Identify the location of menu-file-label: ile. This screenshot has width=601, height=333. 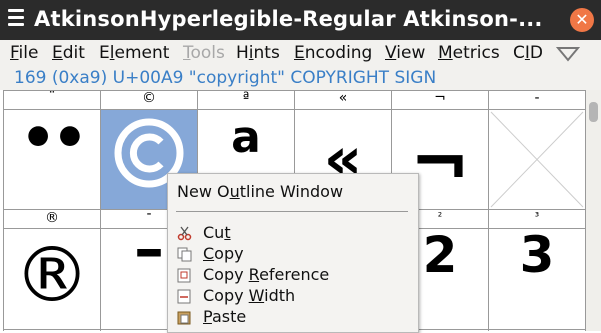
(28, 53).